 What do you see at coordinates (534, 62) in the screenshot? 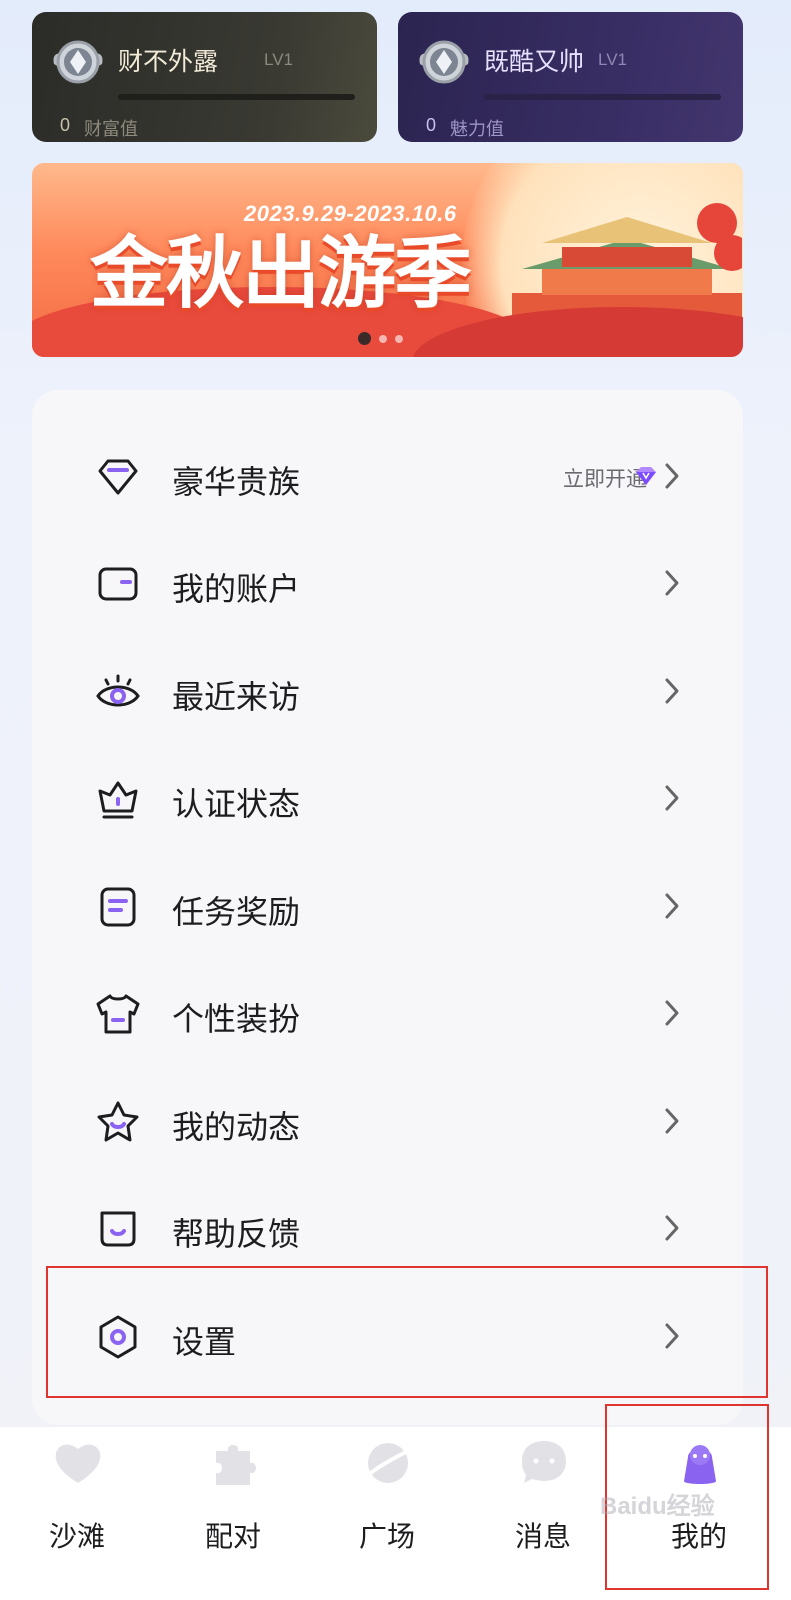
I see `charm-nickname: 既酷又帅` at bounding box center [534, 62].